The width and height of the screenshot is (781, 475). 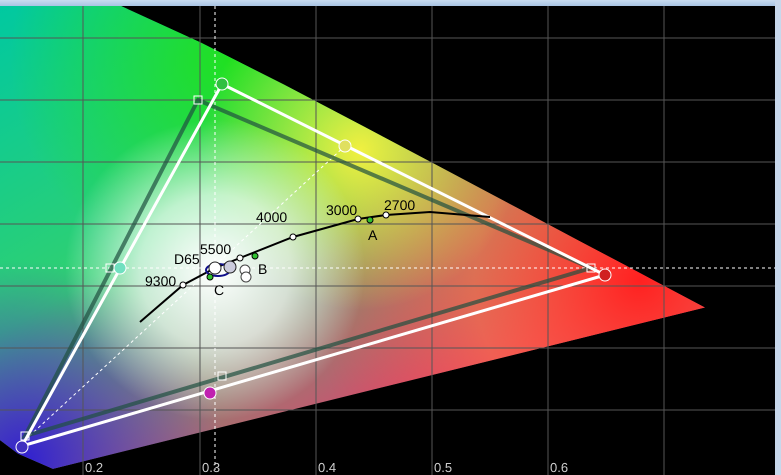 I want to click on axis-tick-label: 0.3, so click(x=211, y=467).